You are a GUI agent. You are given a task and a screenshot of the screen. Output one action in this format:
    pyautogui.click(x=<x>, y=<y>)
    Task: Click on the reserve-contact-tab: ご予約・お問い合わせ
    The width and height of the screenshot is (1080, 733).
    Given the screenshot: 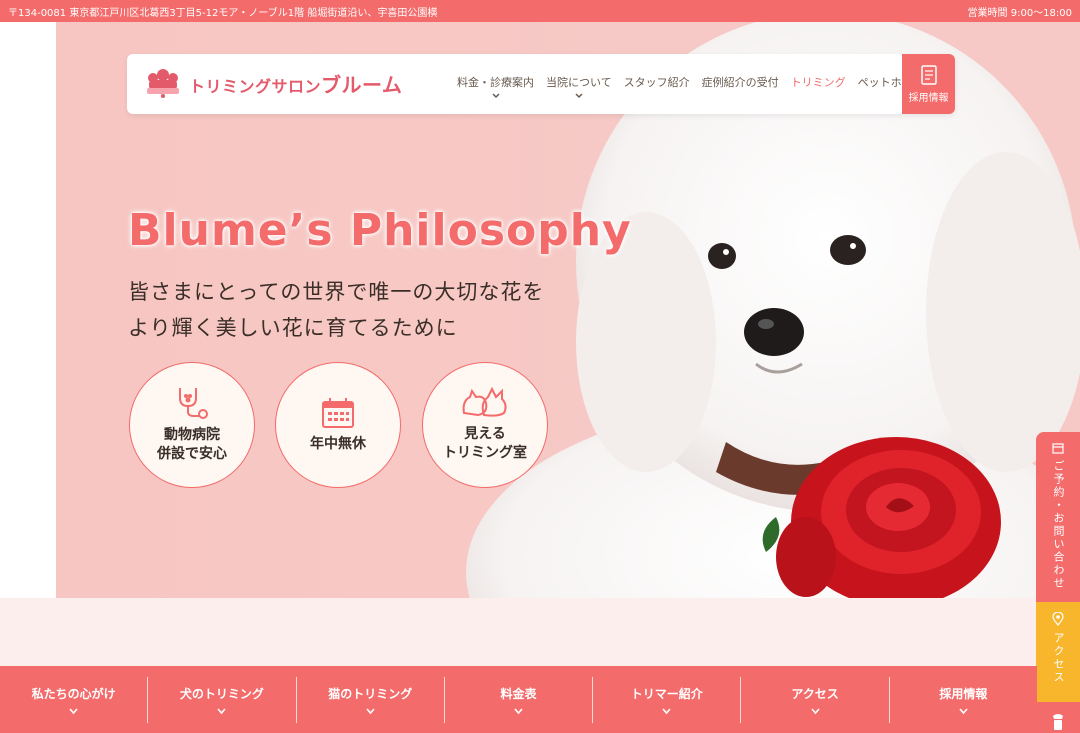 What is the action you would take?
    pyautogui.click(x=1058, y=517)
    